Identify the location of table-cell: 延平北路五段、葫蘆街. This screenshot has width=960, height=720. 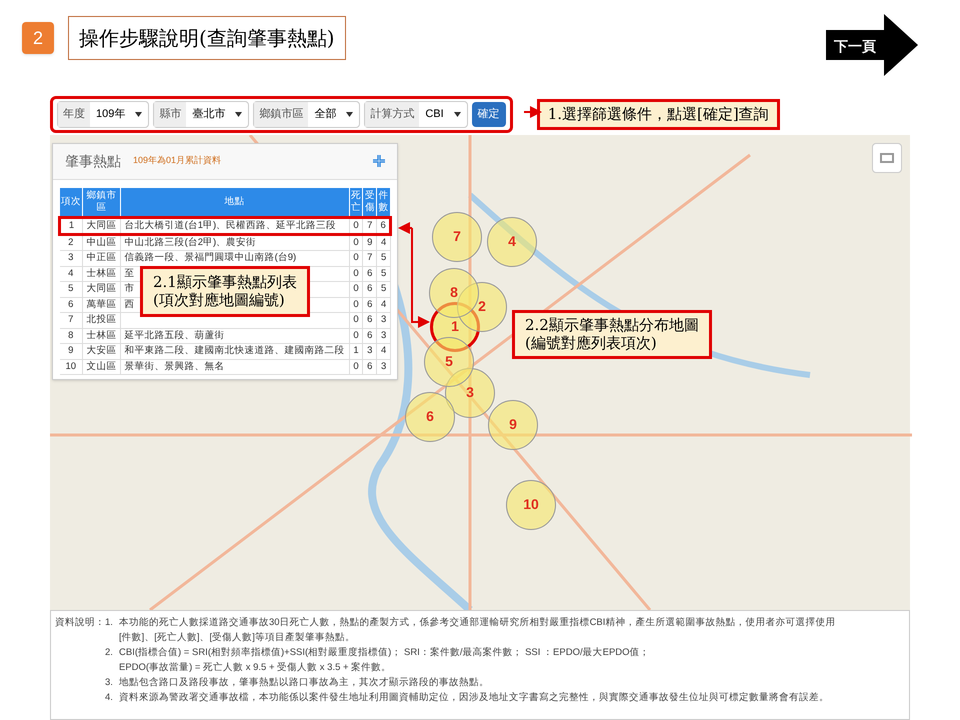
(174, 335).